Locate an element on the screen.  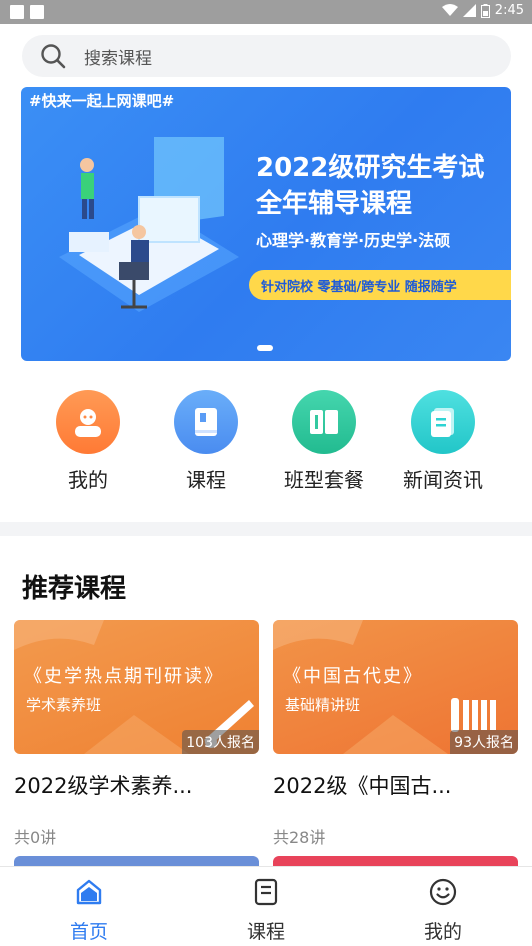
banner-title-line2: 全年辅导课程 is located at coordinates (334, 204).